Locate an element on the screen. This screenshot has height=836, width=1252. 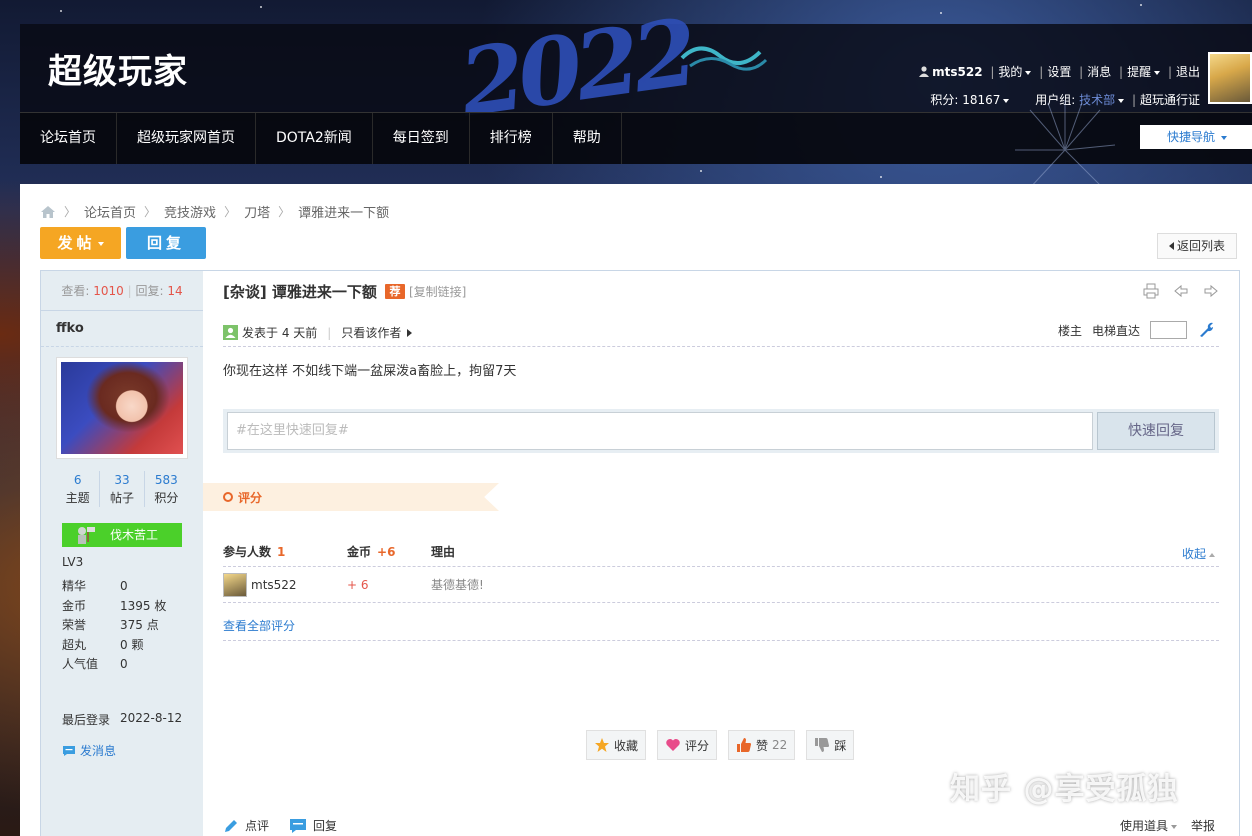
quick-reply-bar: #在这里快速回复# 快速回复 is located at coordinates (721, 431).